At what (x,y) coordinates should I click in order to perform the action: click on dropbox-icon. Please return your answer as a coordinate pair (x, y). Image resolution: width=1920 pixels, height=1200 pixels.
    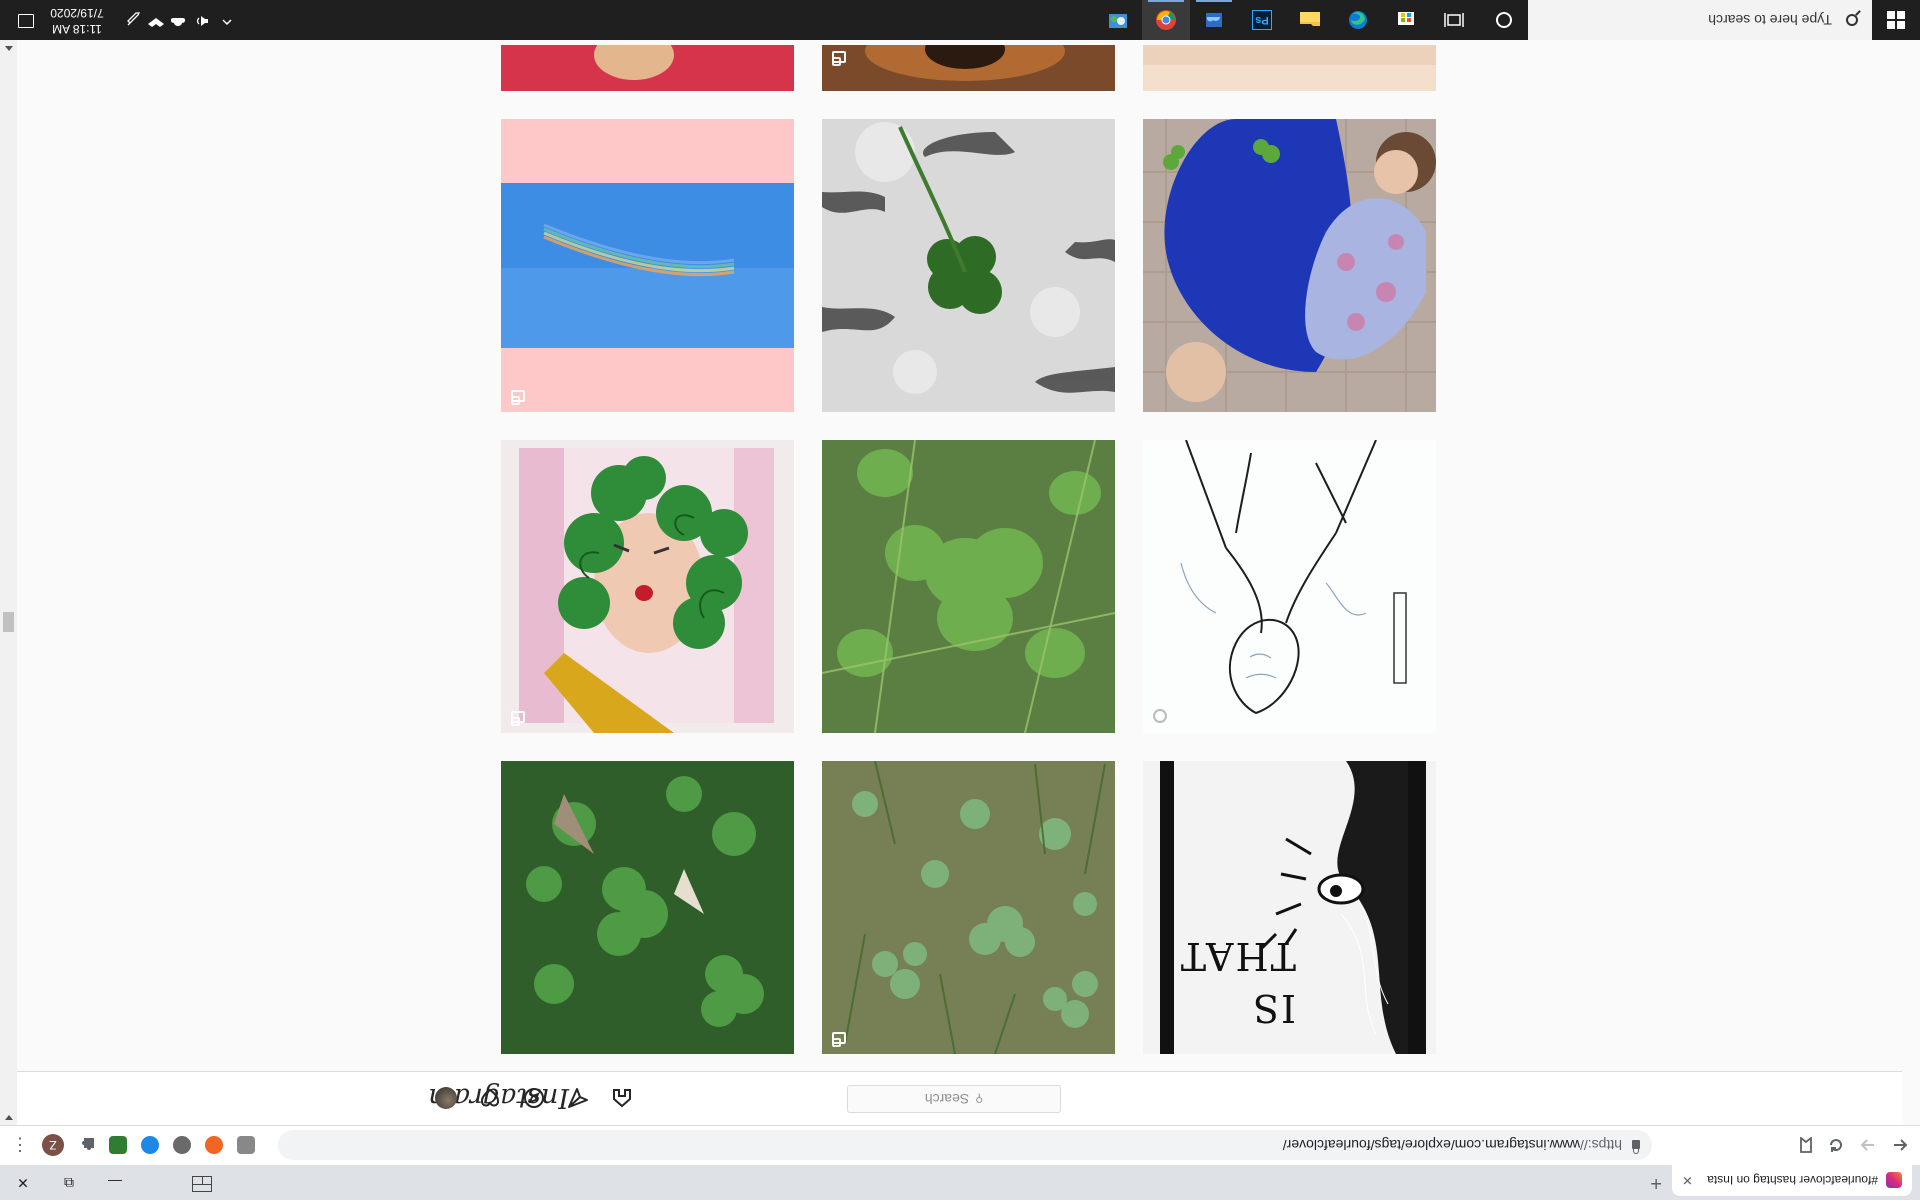
    Looking at the image, I should click on (156, 19).